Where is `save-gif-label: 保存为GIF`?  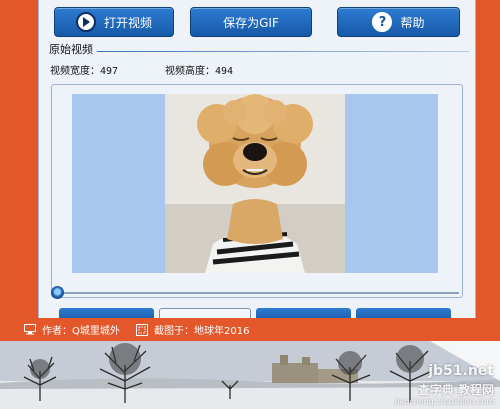 save-gif-label: 保存为GIF is located at coordinates (251, 22).